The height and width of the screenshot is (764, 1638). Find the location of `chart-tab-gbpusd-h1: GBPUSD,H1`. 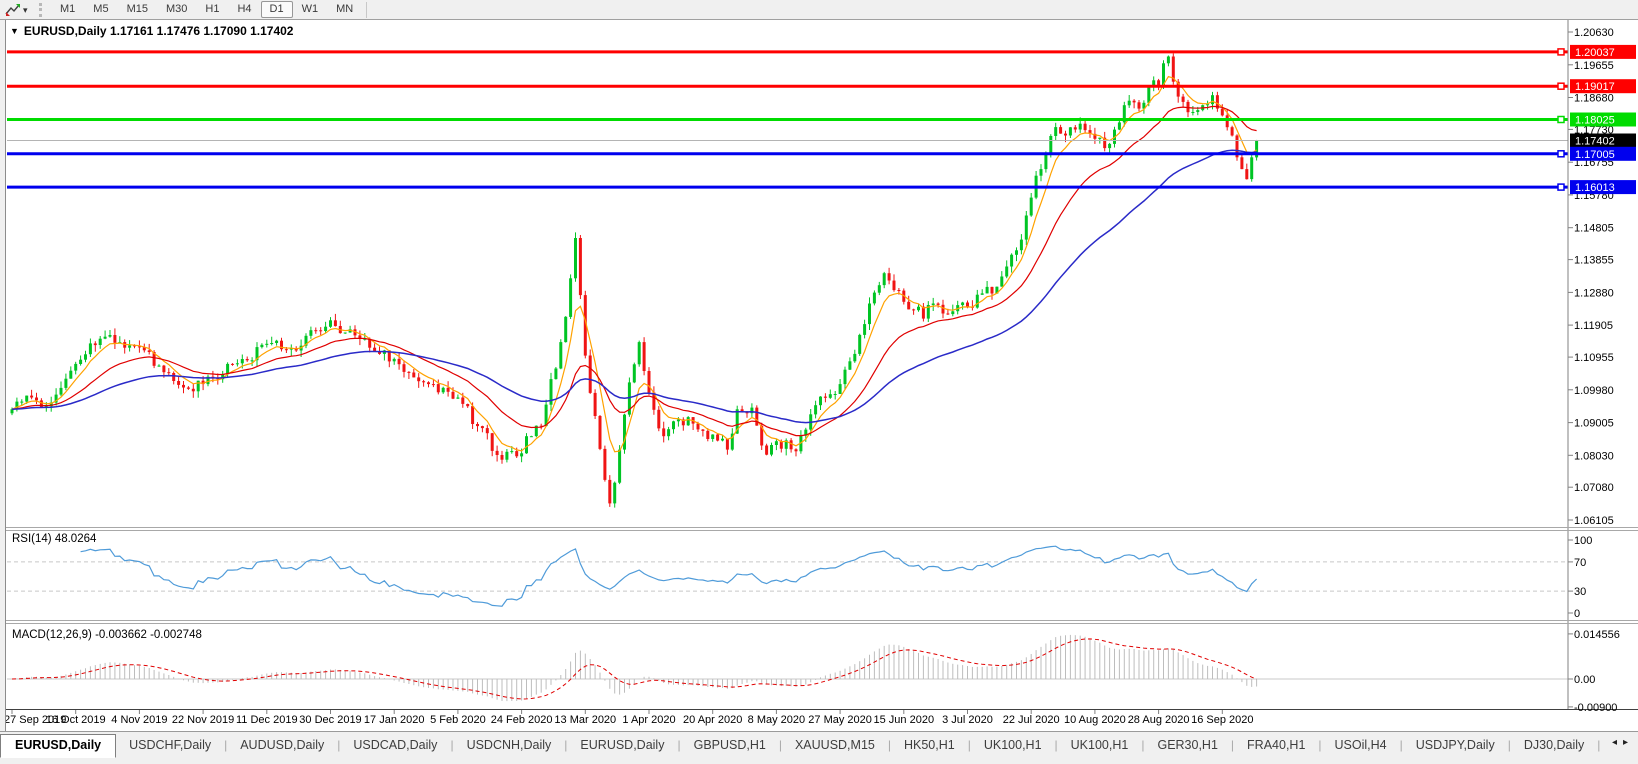

chart-tab-gbpusd-h1: GBPUSD,H1 is located at coordinates (730, 745).